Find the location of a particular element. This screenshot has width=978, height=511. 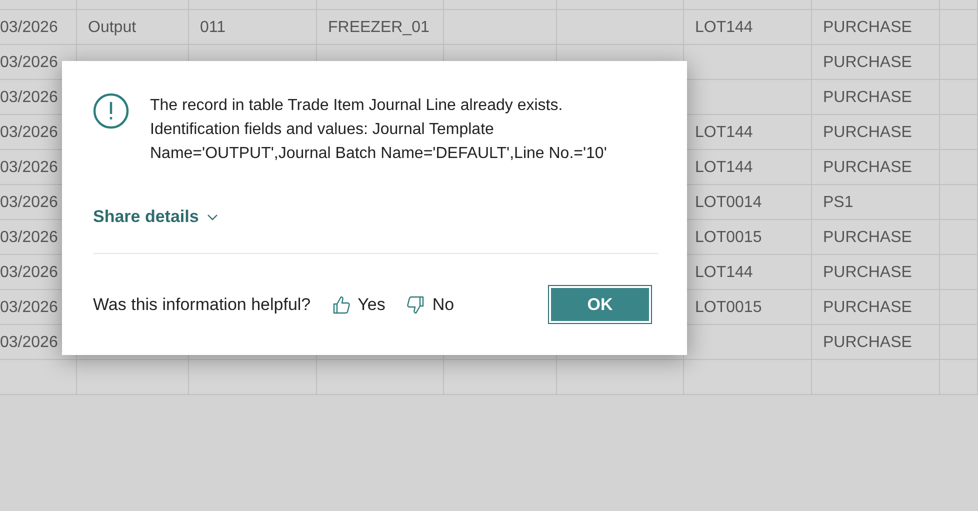

thumbs-up-icon is located at coordinates (341, 304).